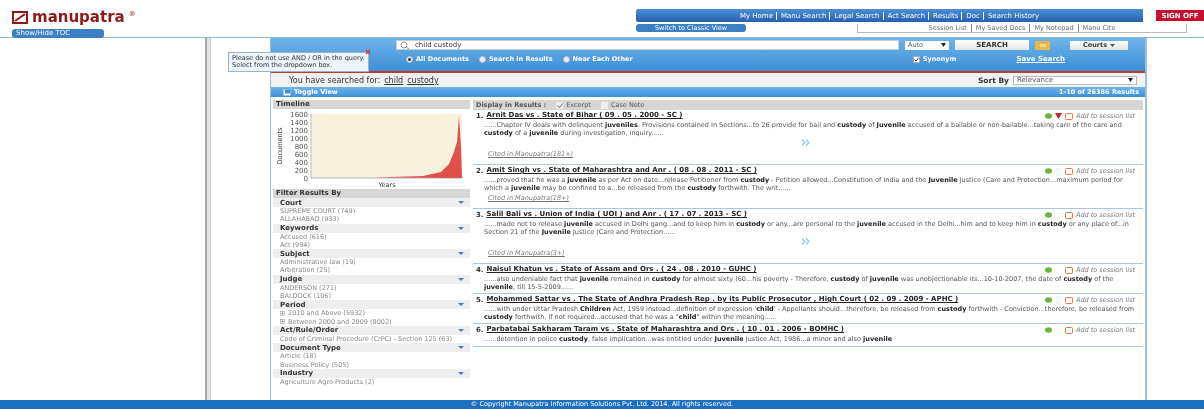 The image size is (1204, 409). I want to click on logo-text: manupatra, so click(78, 17).